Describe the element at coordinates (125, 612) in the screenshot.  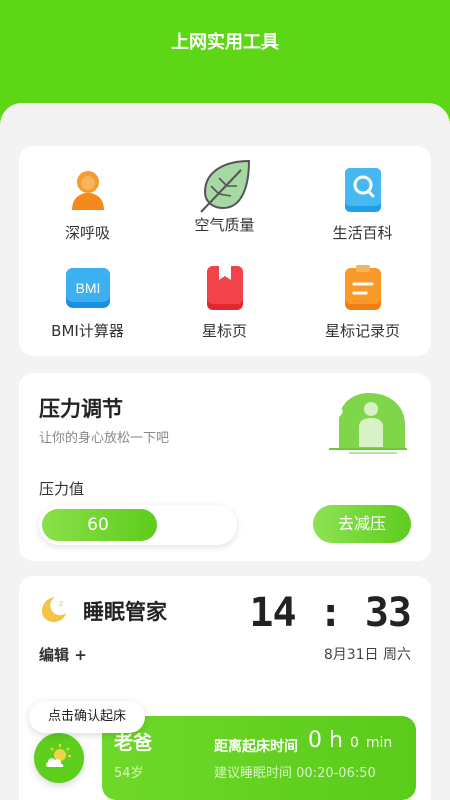
I see `sleep-title: 睡眠管家` at that location.